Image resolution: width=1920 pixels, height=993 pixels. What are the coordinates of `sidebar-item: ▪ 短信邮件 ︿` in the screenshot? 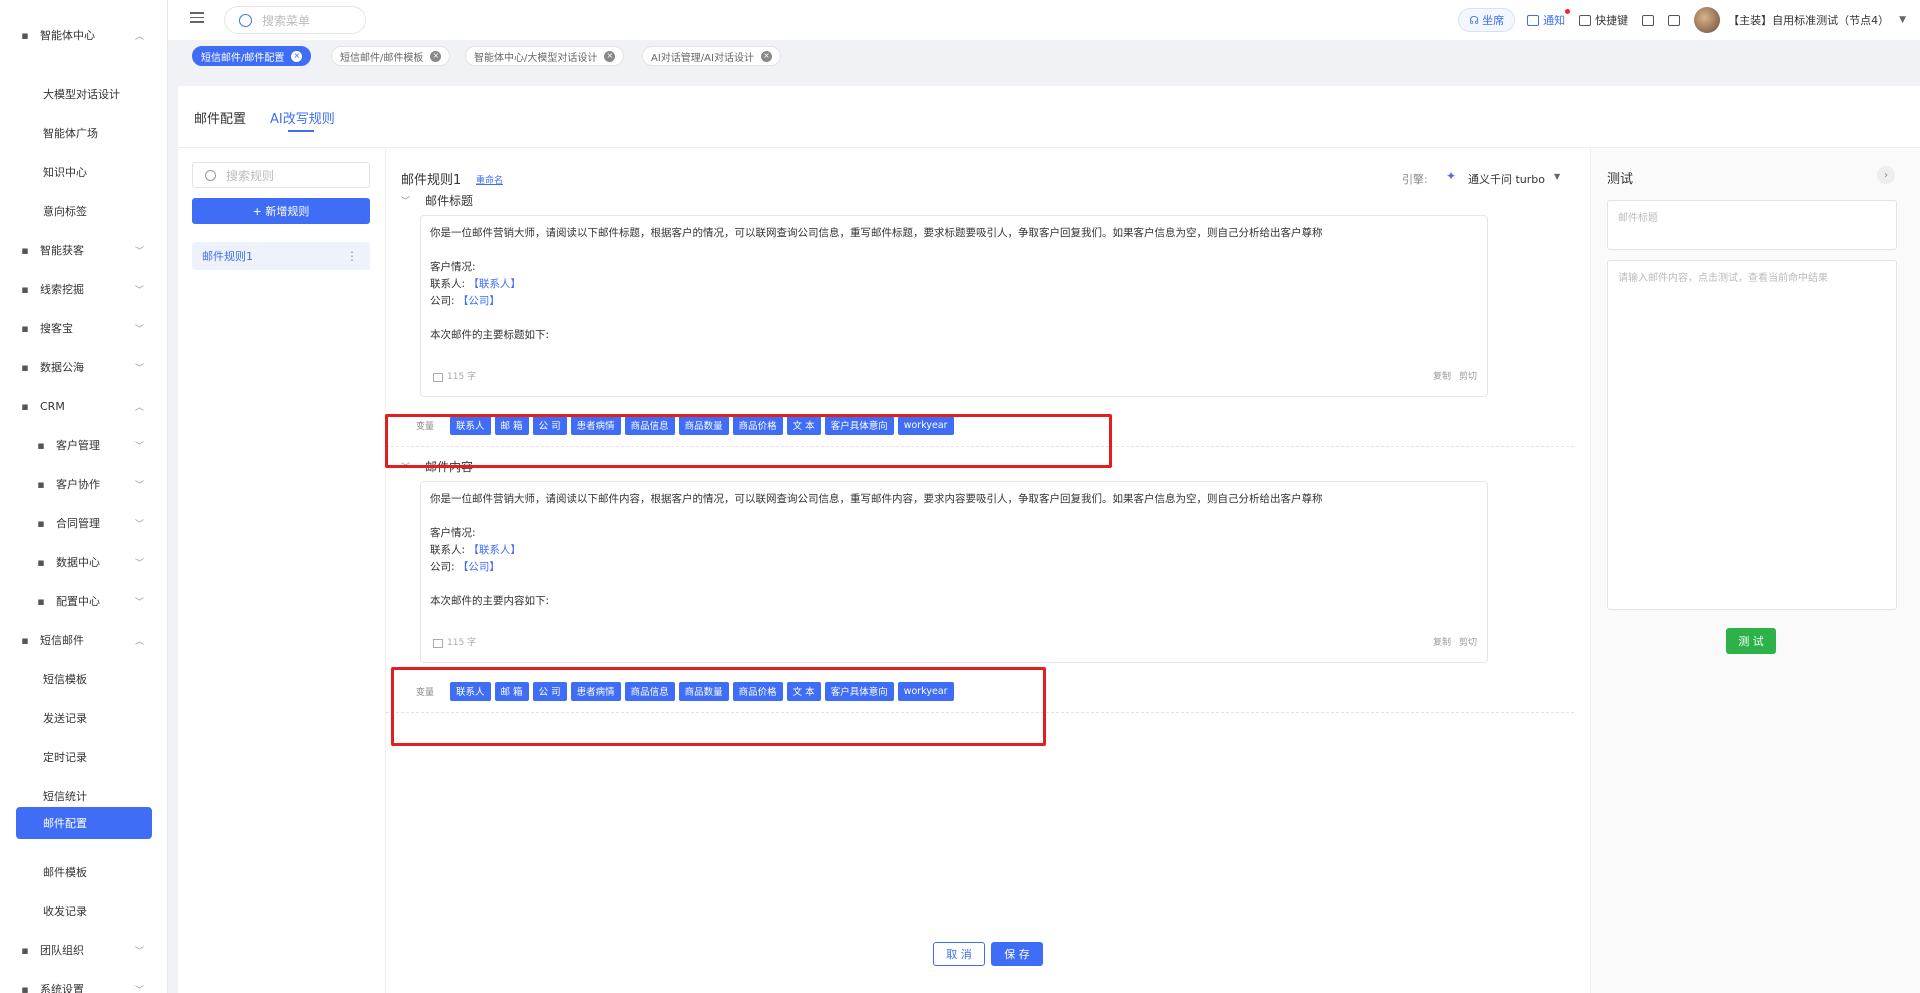 It's located at (83, 640).